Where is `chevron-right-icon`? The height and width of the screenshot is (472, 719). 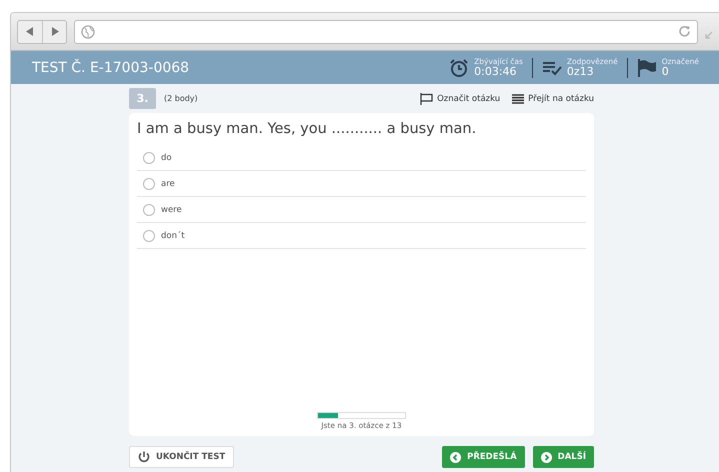
chevron-right-icon is located at coordinates (546, 457).